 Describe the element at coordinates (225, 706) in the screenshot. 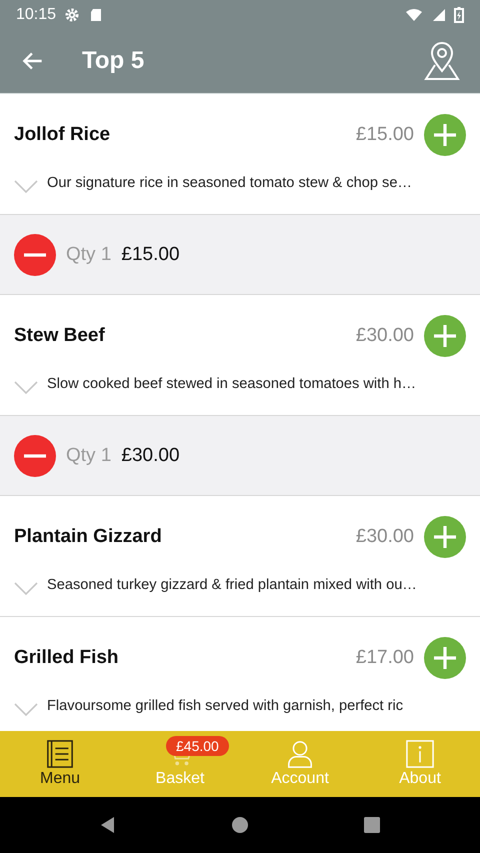

I see `dish-description: Flavoursome grilled fish served with garnish, perfect ric` at that location.